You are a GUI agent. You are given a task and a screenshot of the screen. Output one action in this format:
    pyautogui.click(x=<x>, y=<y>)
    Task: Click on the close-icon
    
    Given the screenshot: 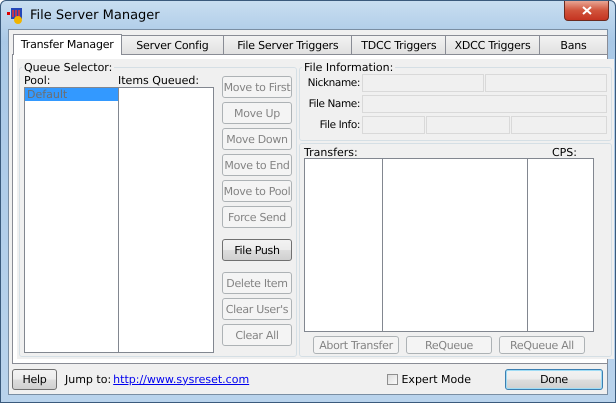 What is the action you would take?
    pyautogui.click(x=587, y=10)
    